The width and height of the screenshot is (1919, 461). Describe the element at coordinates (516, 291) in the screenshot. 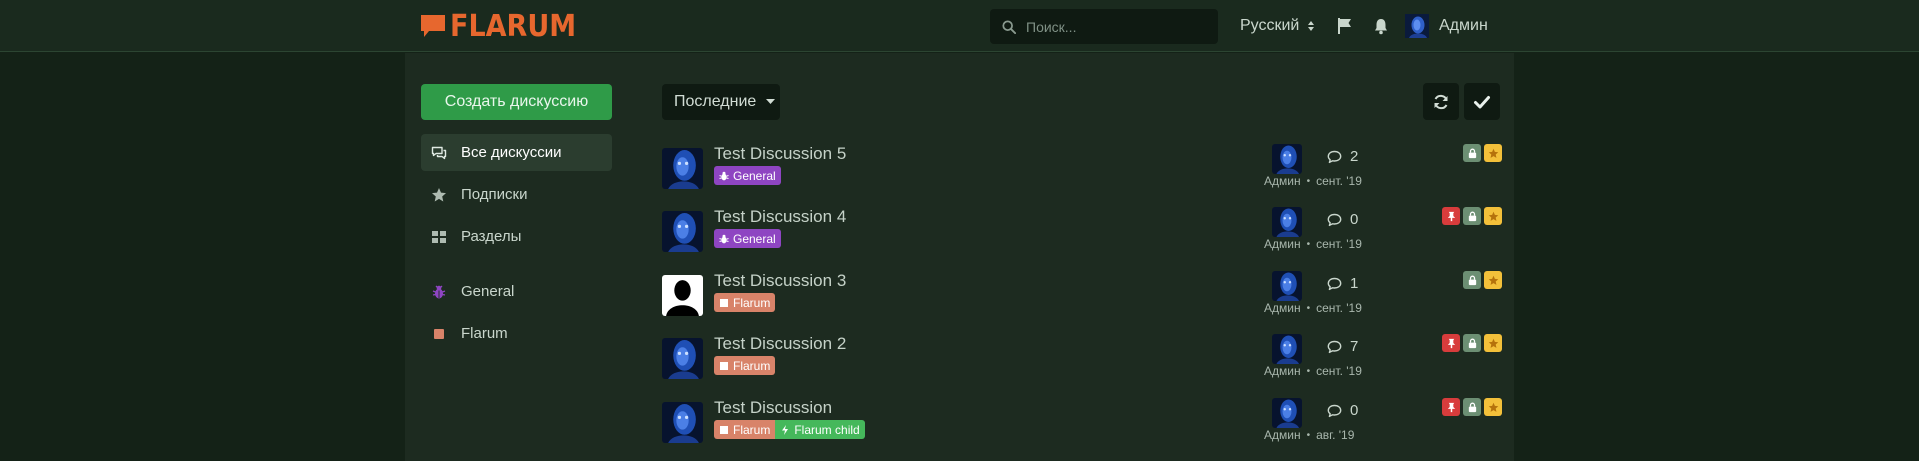

I see `nav-tag-general: General` at that location.